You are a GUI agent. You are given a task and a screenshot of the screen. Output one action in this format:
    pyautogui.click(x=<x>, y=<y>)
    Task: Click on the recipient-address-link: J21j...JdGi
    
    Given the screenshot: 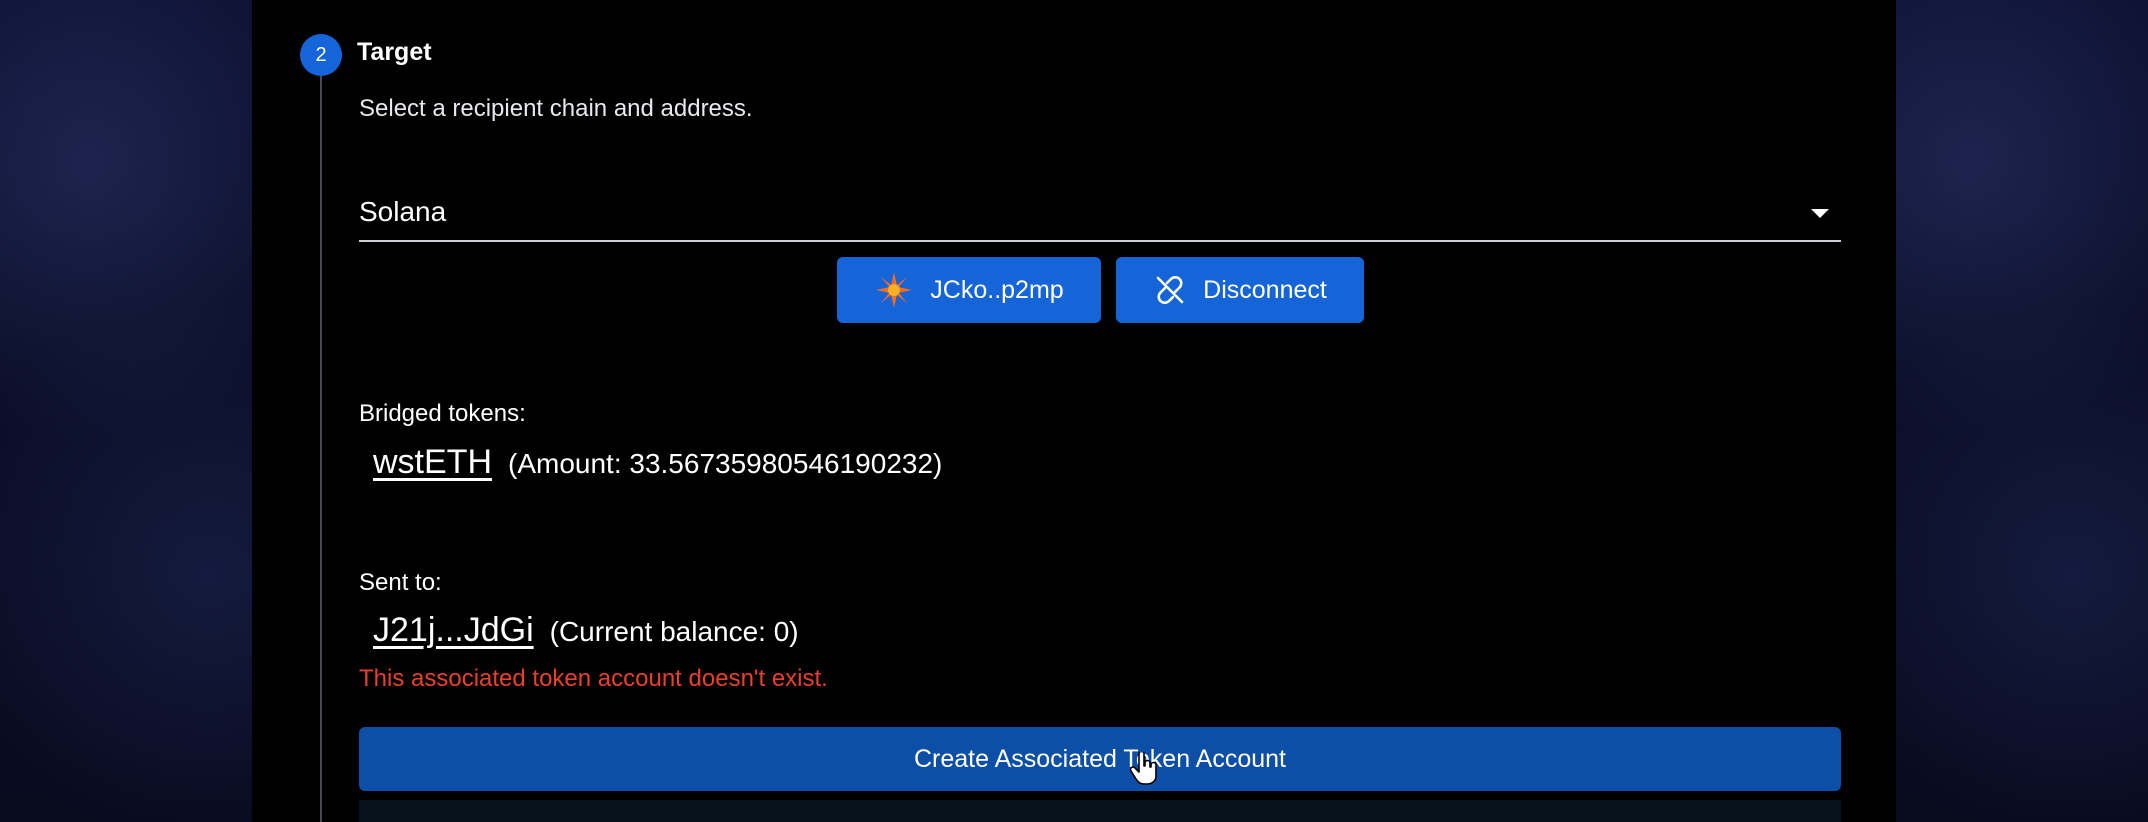 What is the action you would take?
    pyautogui.click(x=453, y=630)
    